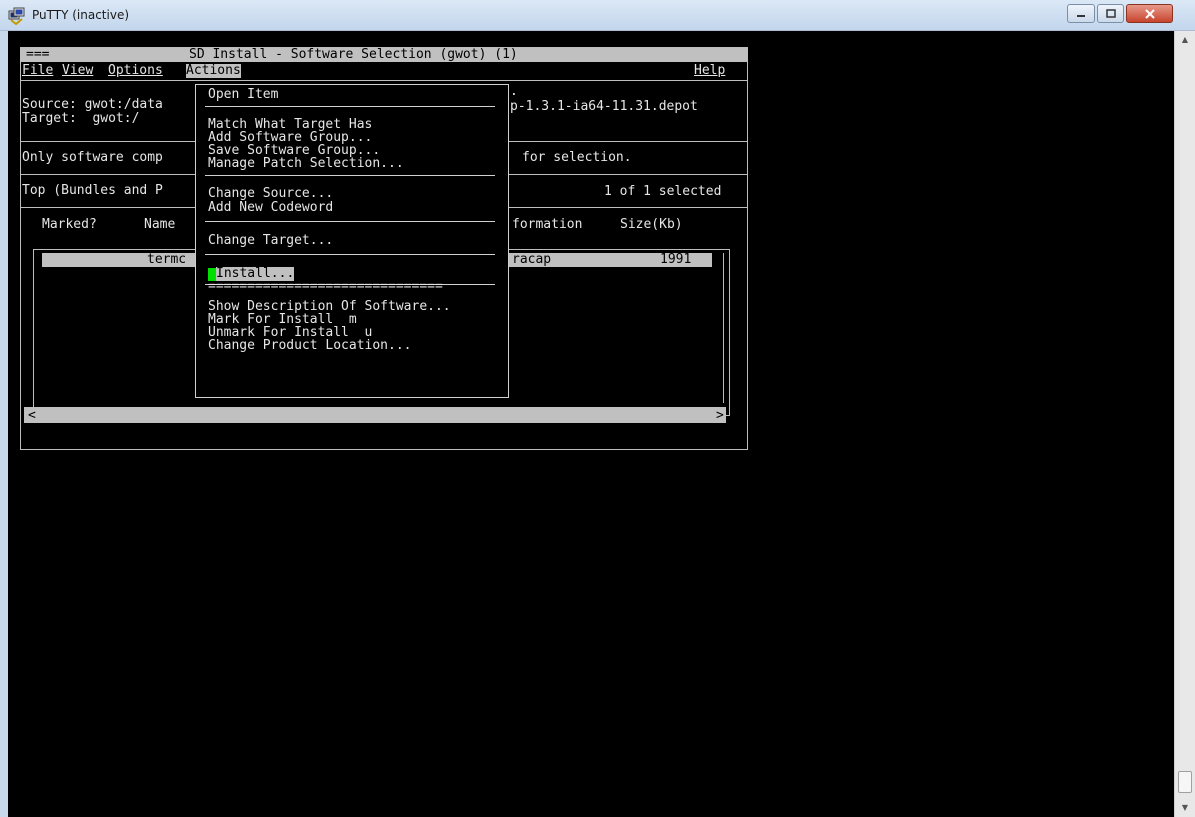 The height and width of the screenshot is (817, 1195). Describe the element at coordinates (69, 224) in the screenshot. I see `column-marked: Marked?` at that location.